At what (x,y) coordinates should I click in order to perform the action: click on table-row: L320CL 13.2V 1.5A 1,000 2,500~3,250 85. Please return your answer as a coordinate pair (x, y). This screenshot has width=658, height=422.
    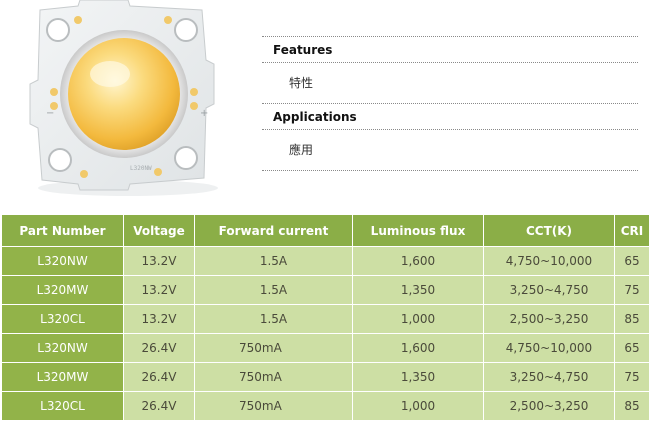
    Looking at the image, I should click on (325, 319).